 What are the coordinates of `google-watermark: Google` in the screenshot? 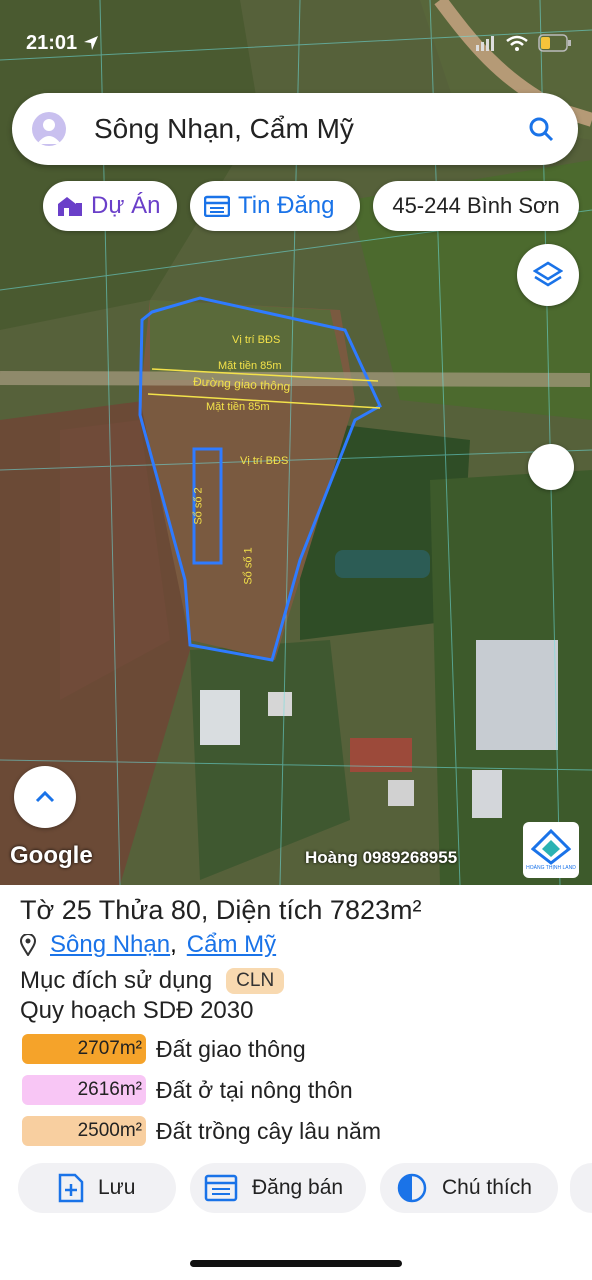 It's located at (51, 855).